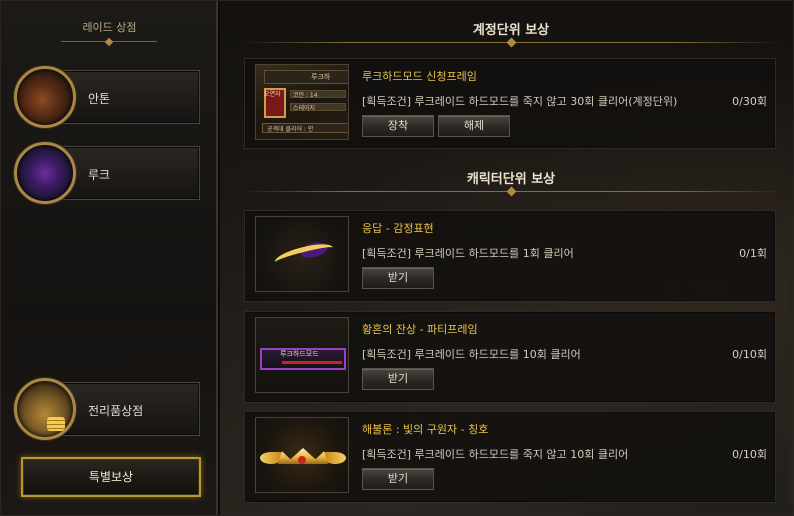  I want to click on sidebar-item-label: 안톤, so click(99, 99).